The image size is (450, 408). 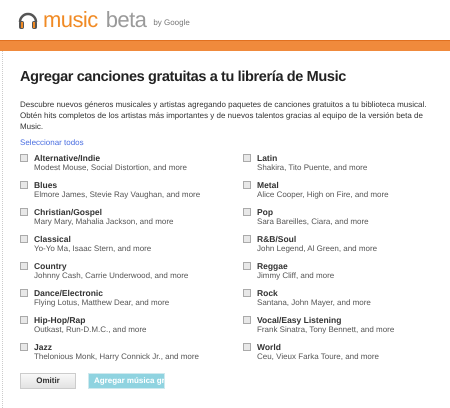 What do you see at coordinates (52, 142) in the screenshot?
I see `select-all-link: Seleccionar todos` at bounding box center [52, 142].